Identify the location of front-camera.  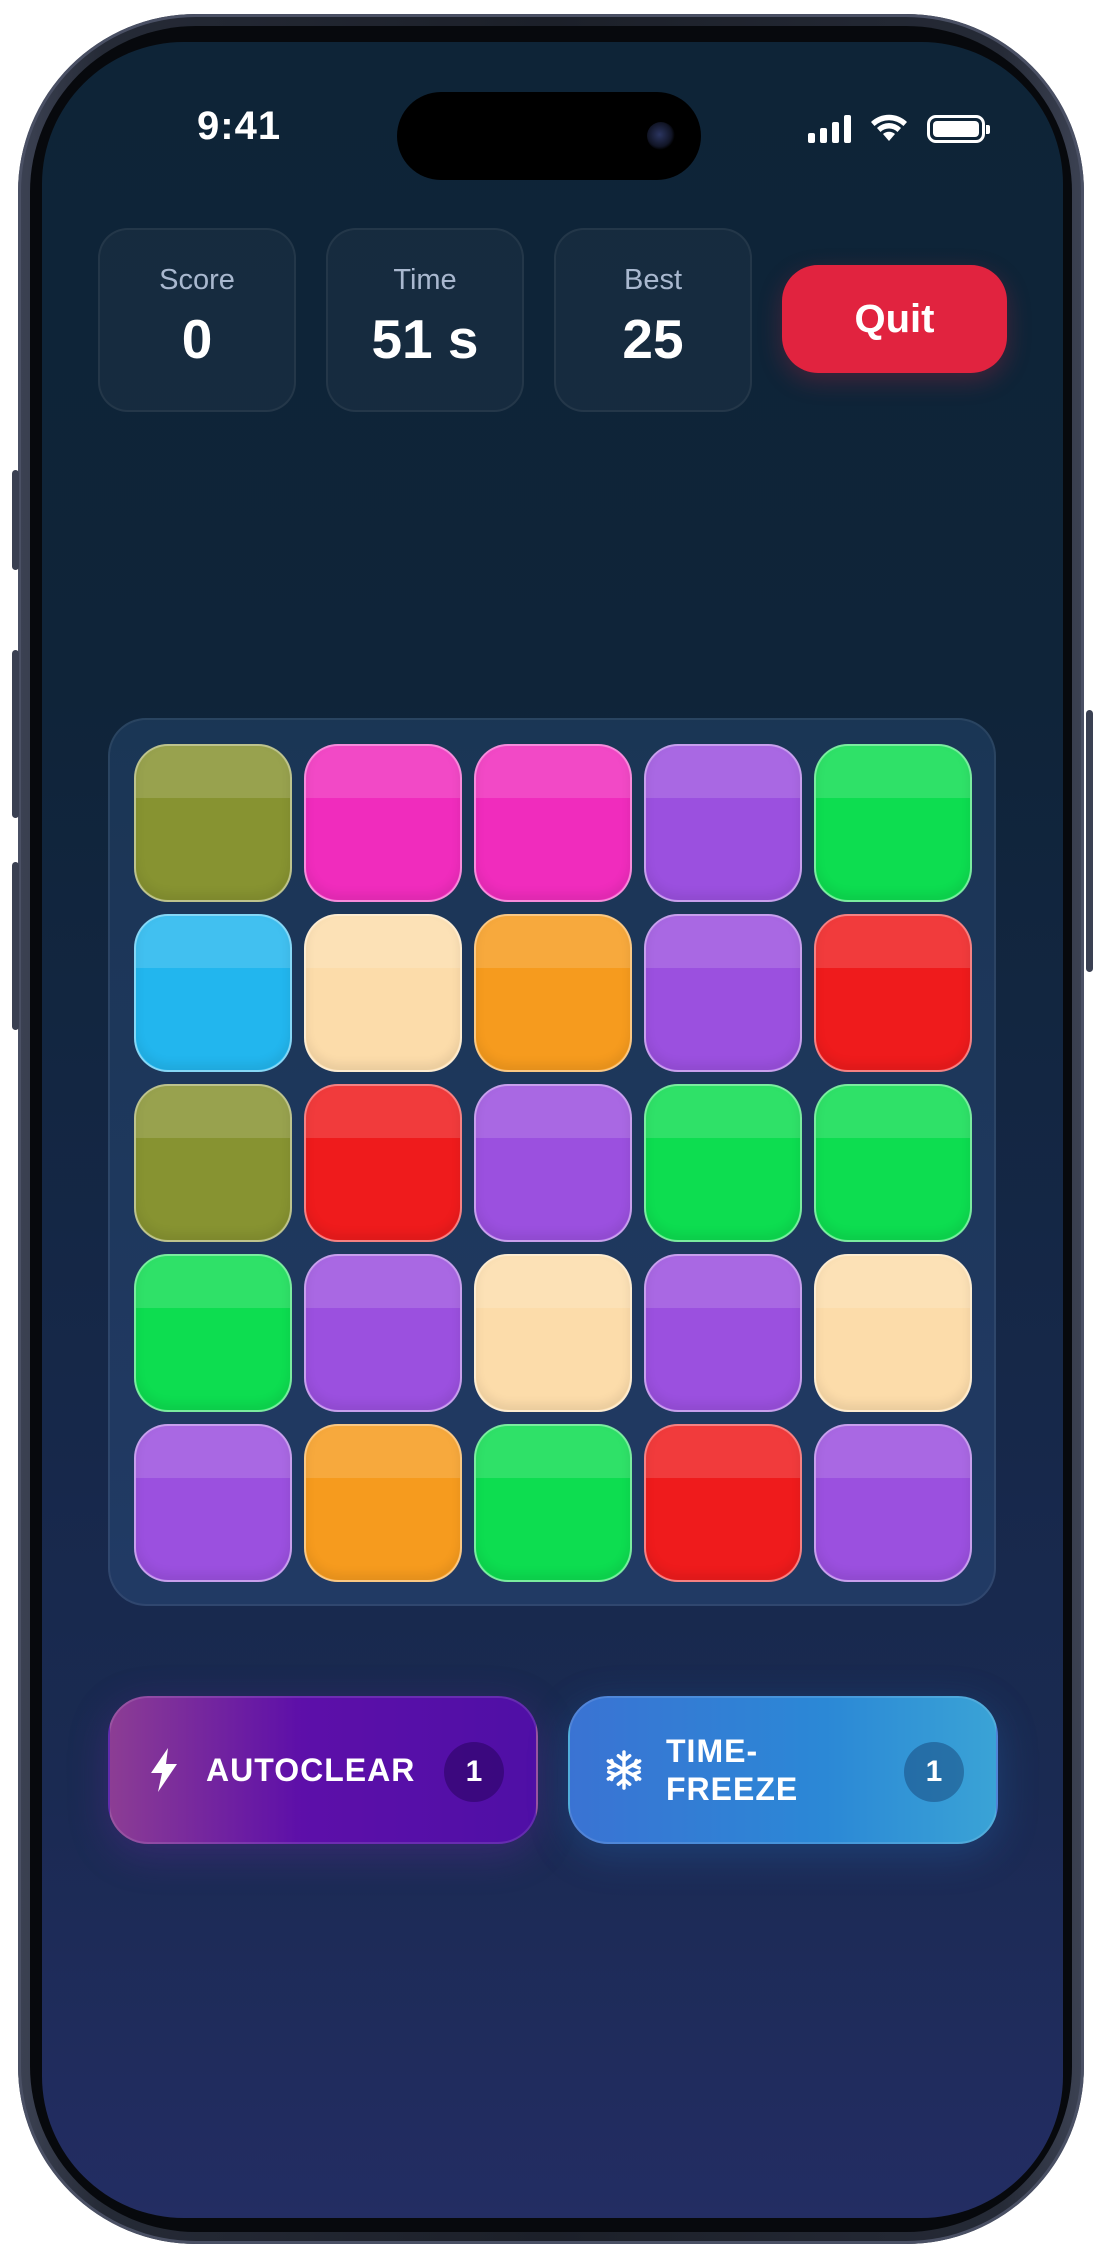
(661, 136).